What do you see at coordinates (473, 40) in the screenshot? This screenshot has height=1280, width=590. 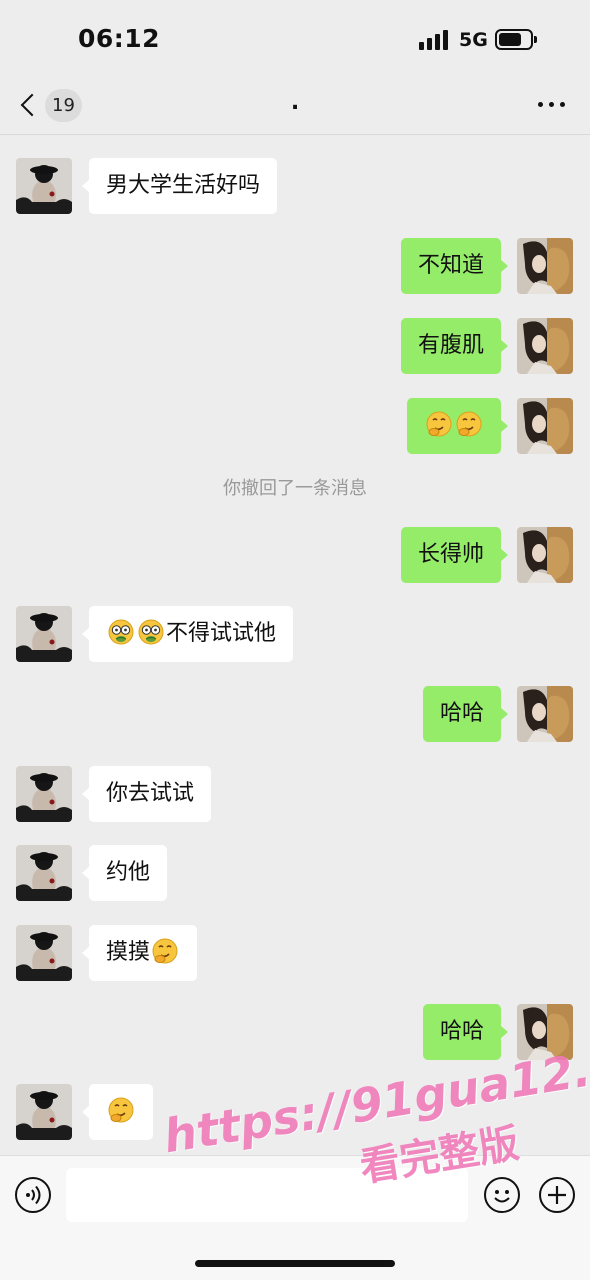 I see `network-type: 5G` at bounding box center [473, 40].